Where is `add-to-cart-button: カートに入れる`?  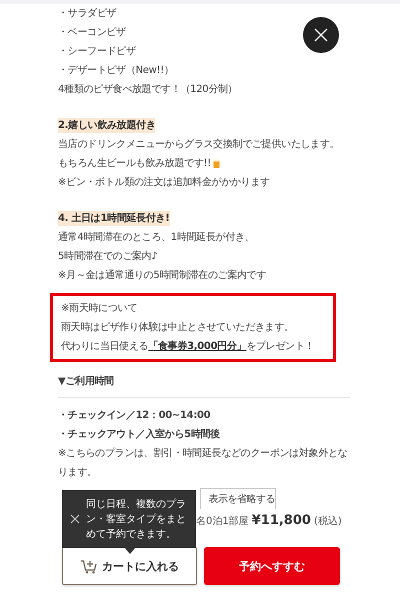
add-to-cart-button: カートに入れる is located at coordinates (129, 566).